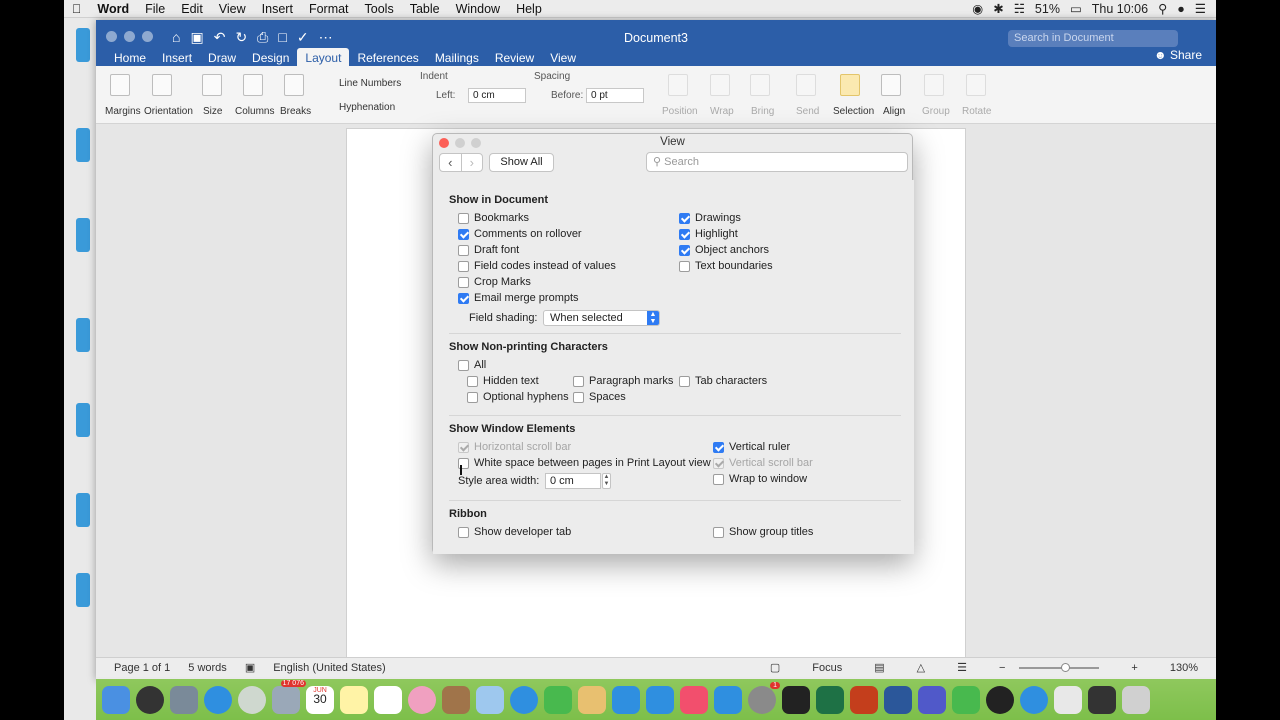 The width and height of the screenshot is (1280, 720). Describe the element at coordinates (1162, 8) in the screenshot. I see `spotlight-icon: ⚲` at that location.